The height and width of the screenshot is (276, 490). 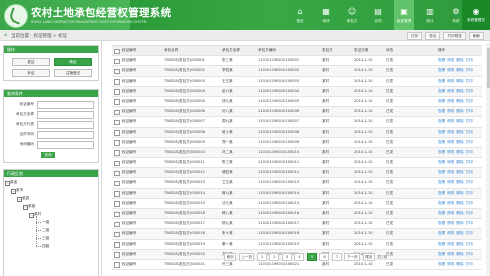 I want to click on page-number-button: 7, so click(x=336, y=257).